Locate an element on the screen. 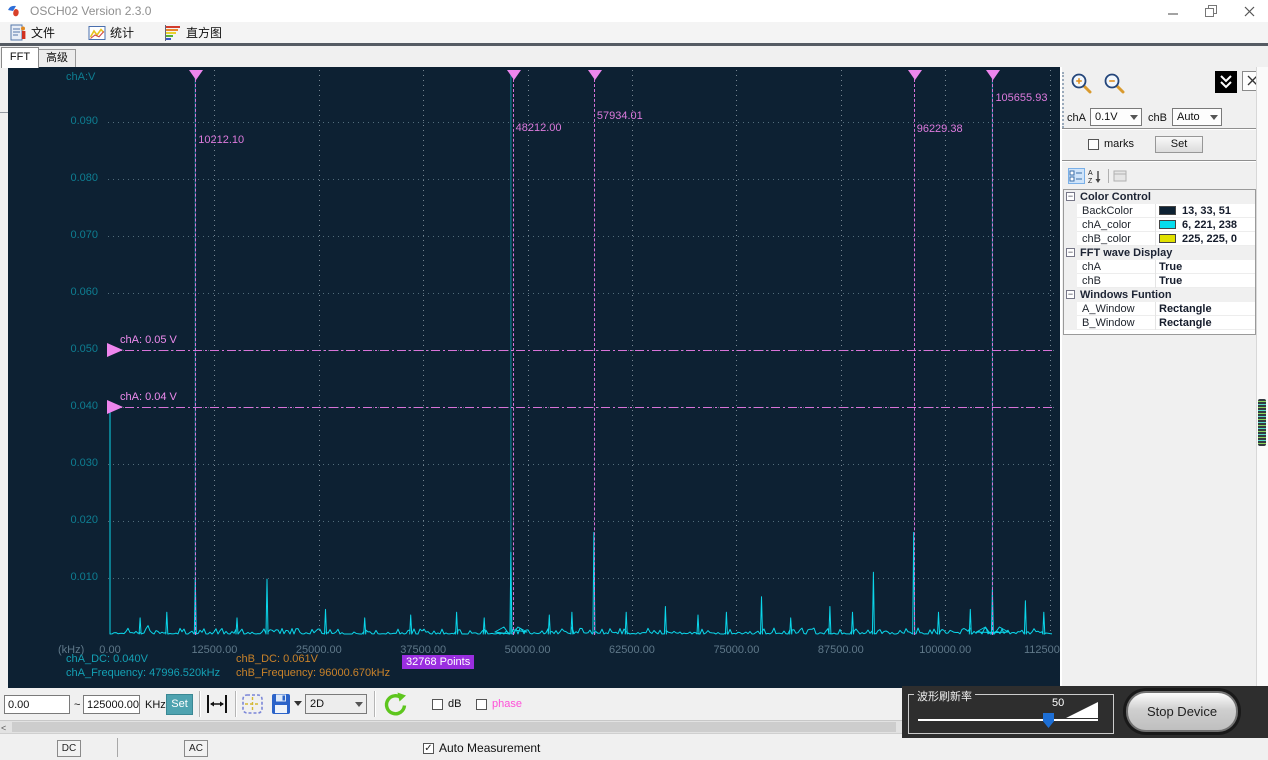  property-row: A_Window Rectangle is located at coordinates (1159, 309).